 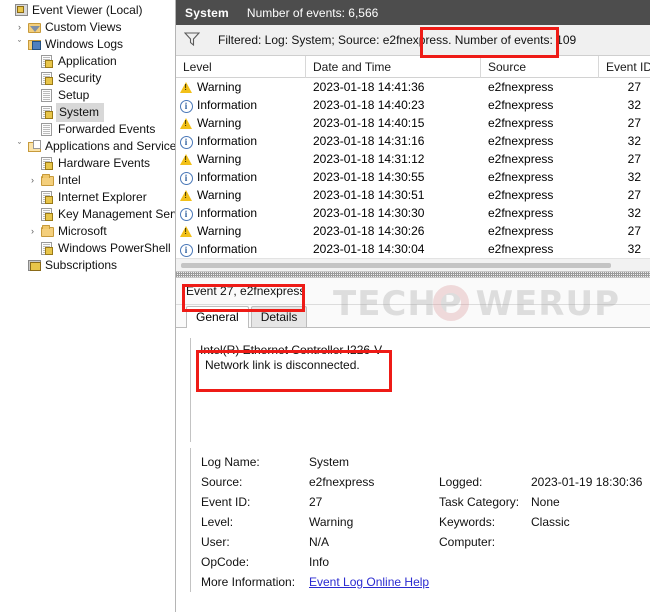 I want to click on tree-item-windows-logs: ˇ Windows Logs, so click(x=87, y=44).